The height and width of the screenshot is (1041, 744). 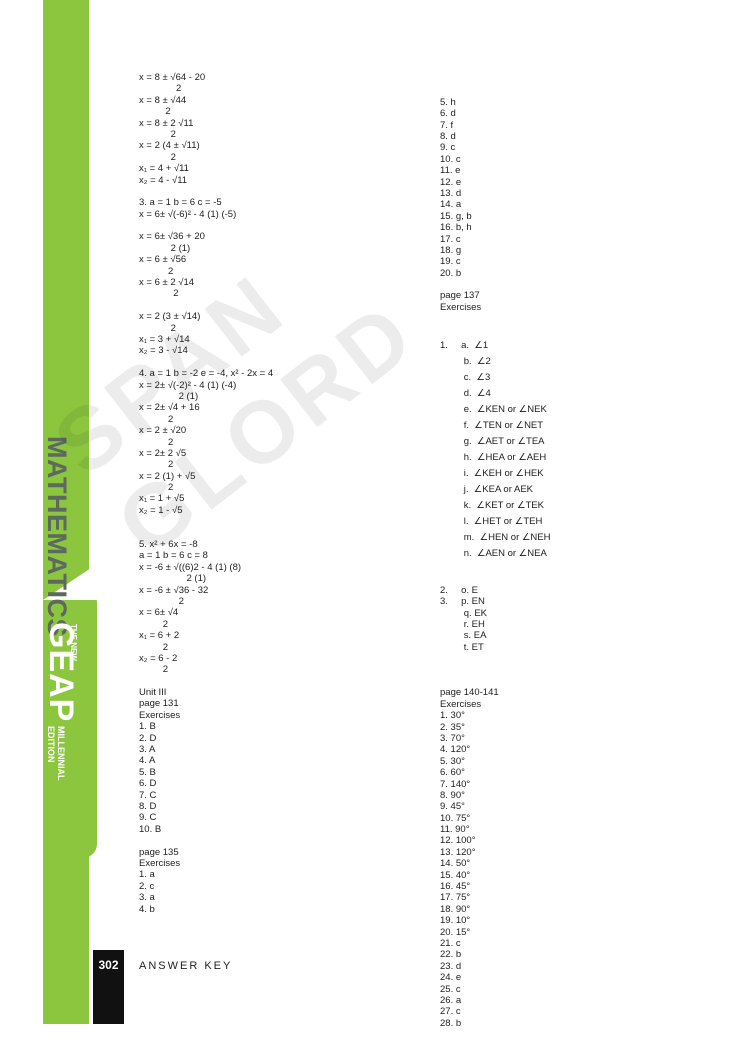 What do you see at coordinates (463, 636) in the screenshot?
I see `ray-answer: s. EA` at bounding box center [463, 636].